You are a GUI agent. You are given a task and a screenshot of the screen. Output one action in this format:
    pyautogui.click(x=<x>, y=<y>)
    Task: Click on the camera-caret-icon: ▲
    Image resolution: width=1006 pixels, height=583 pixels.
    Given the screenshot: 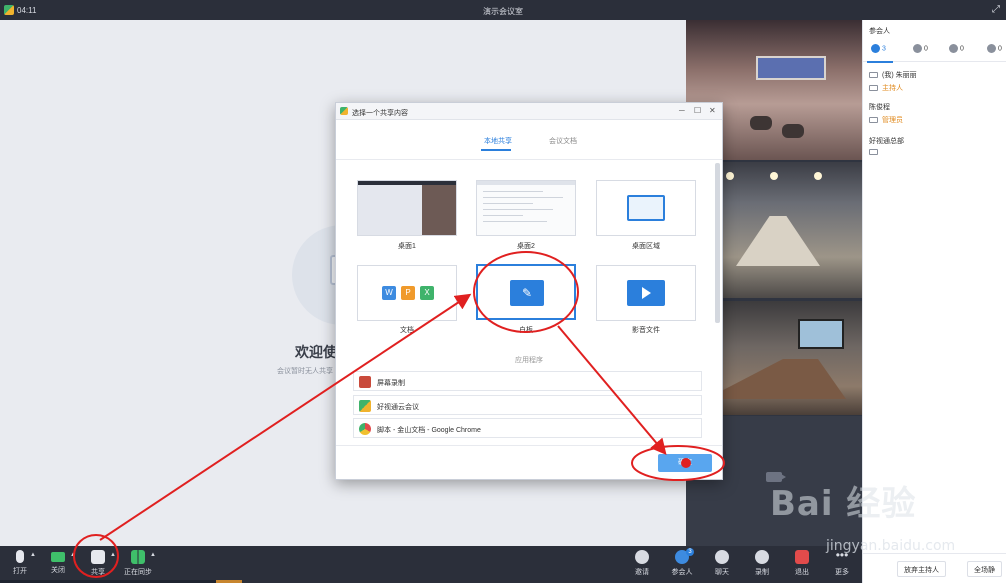 What is the action you would take?
    pyautogui.click(x=73, y=555)
    